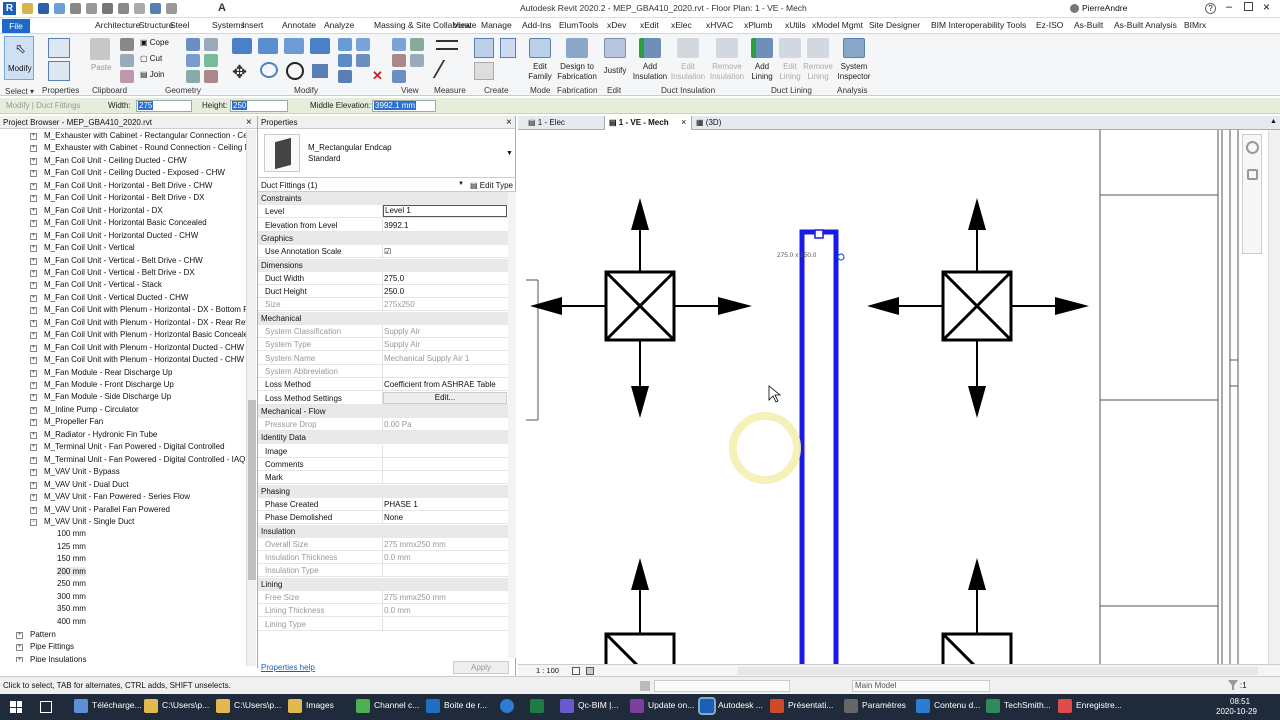  Describe the element at coordinates (36, 634) in the screenshot. I see `tree-root-item: + Pattern` at that location.